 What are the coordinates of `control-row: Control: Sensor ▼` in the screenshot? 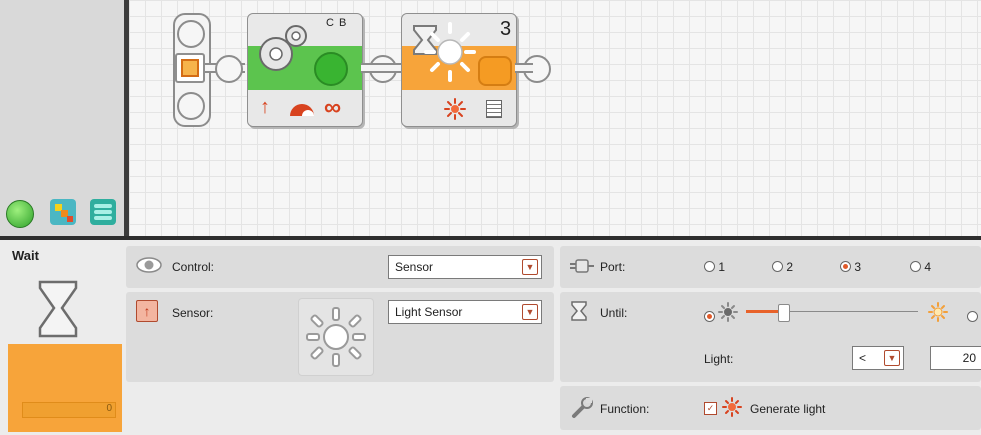 It's located at (340, 267).